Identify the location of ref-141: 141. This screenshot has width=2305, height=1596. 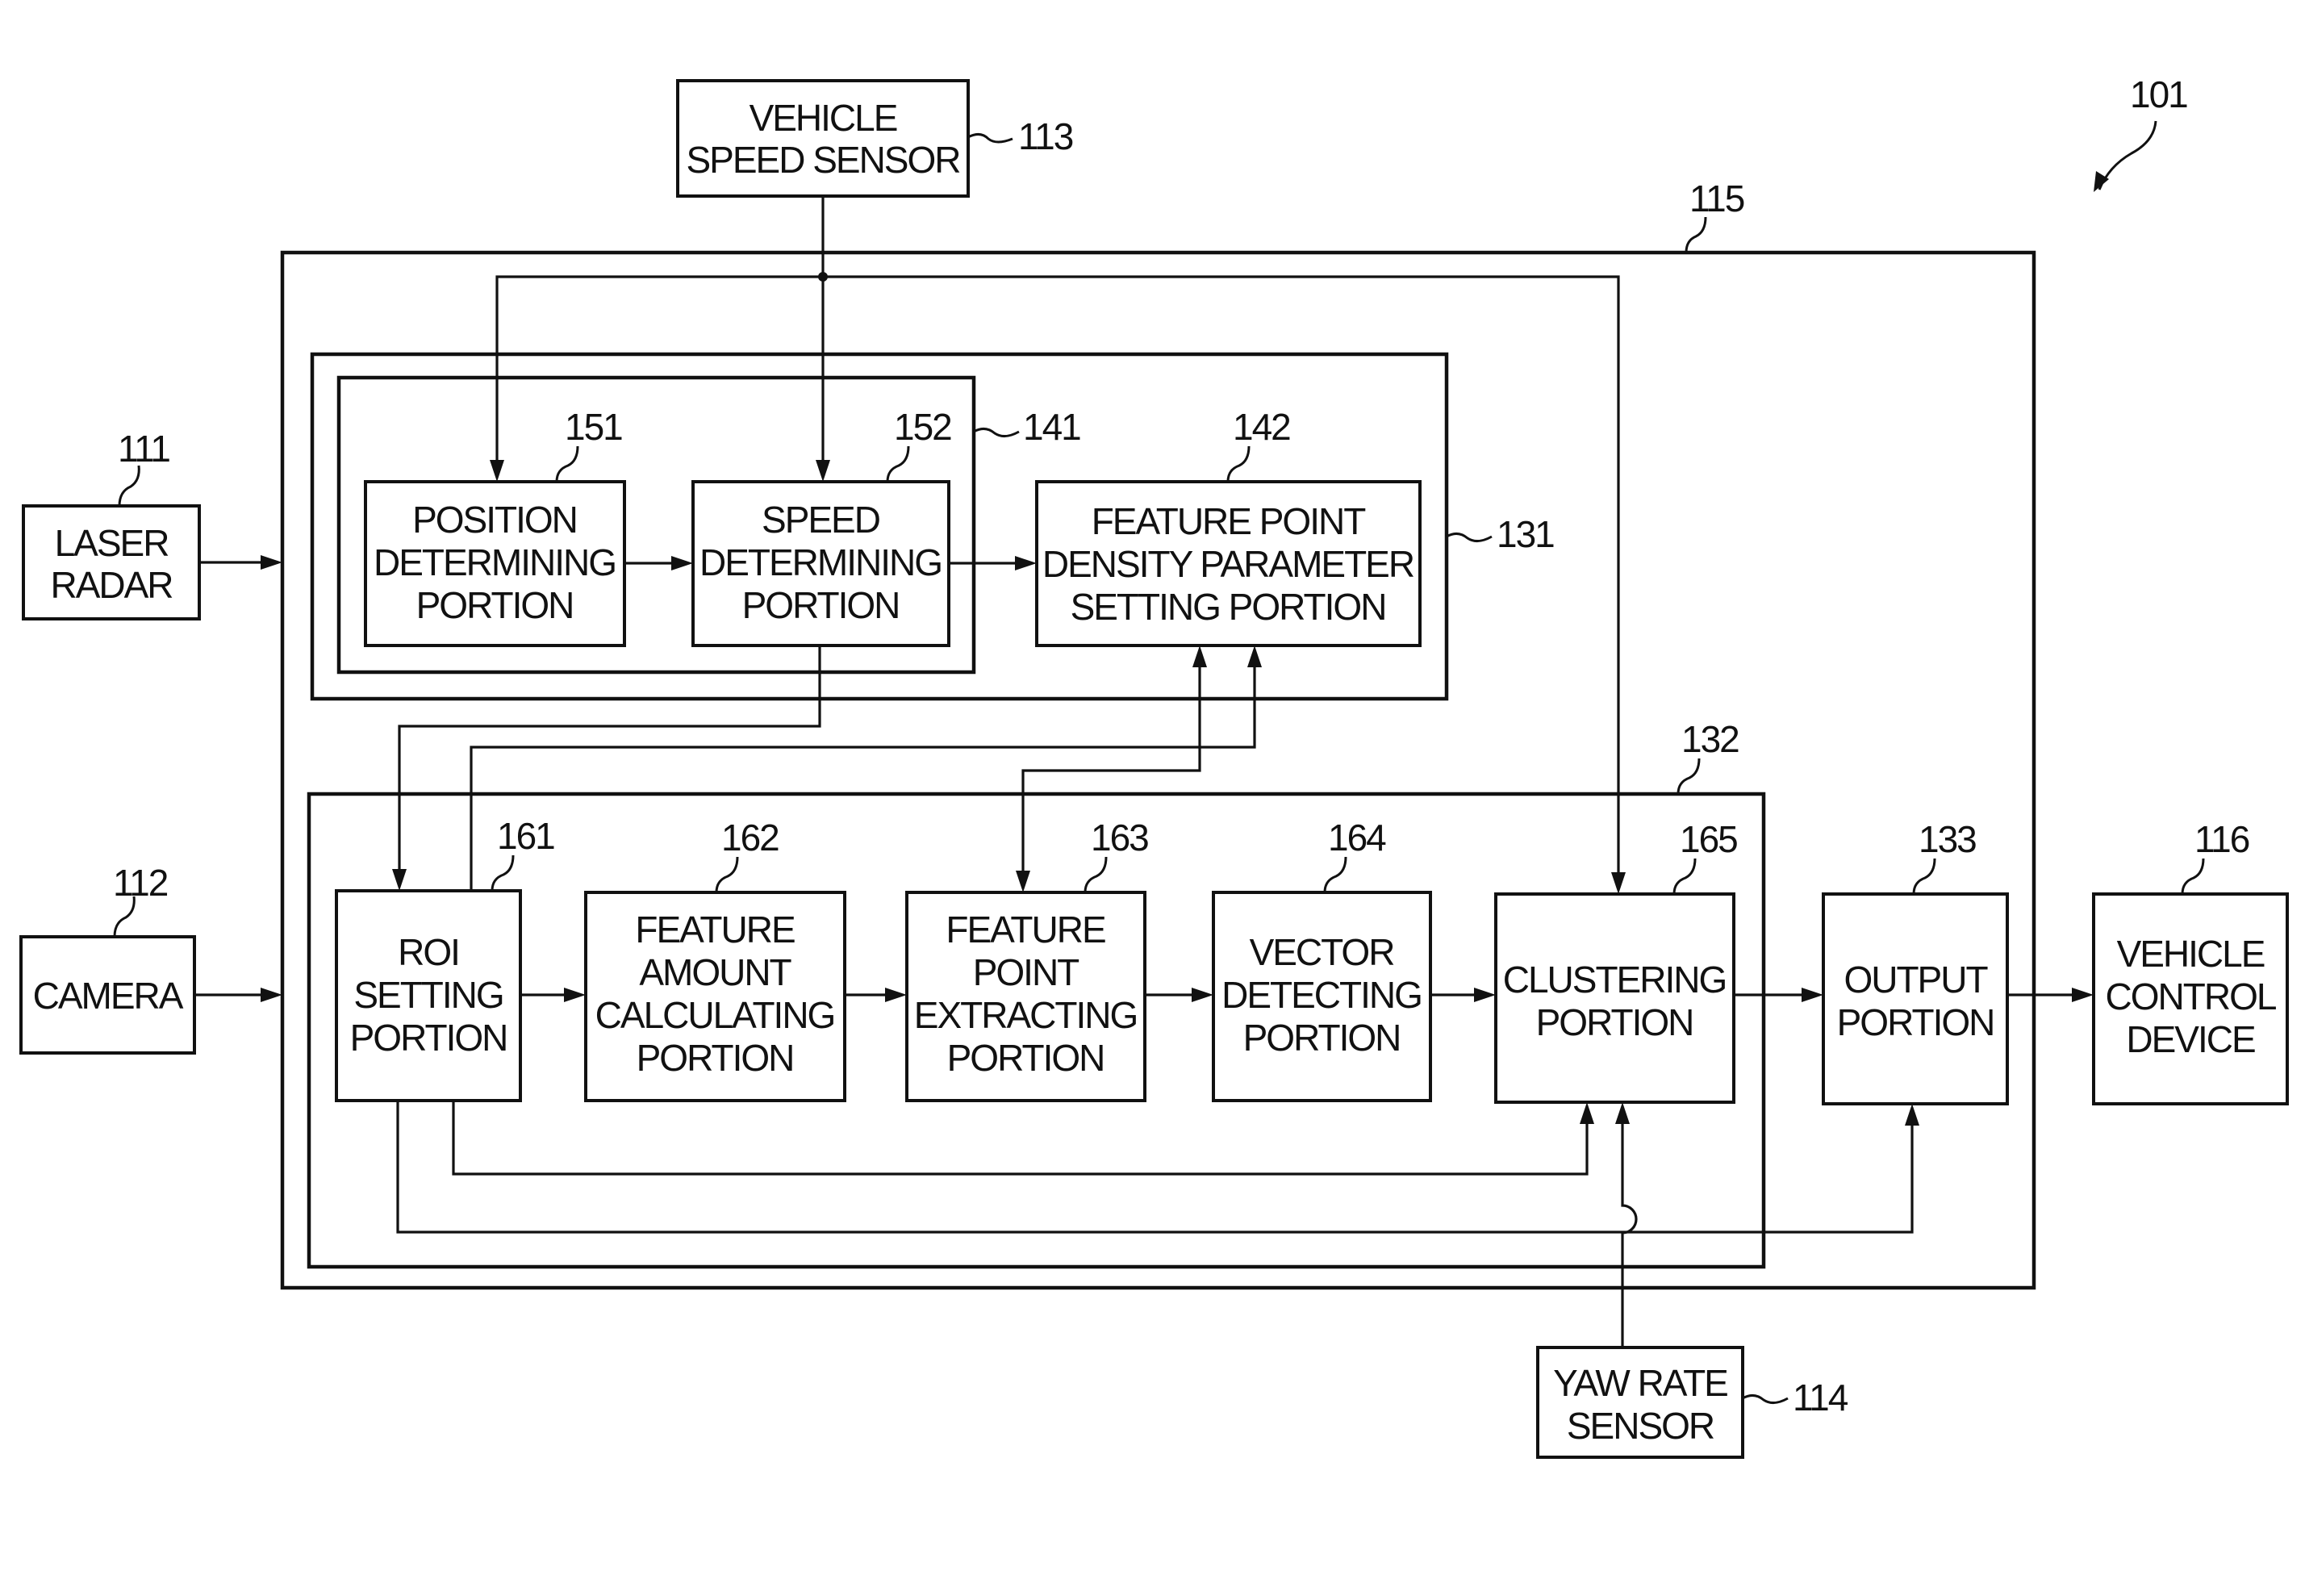
(1052, 427).